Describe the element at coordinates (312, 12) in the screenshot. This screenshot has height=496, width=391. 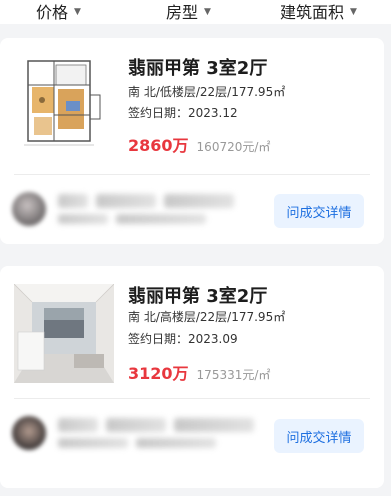
I see `filter-area-label: 建筑面积` at that location.